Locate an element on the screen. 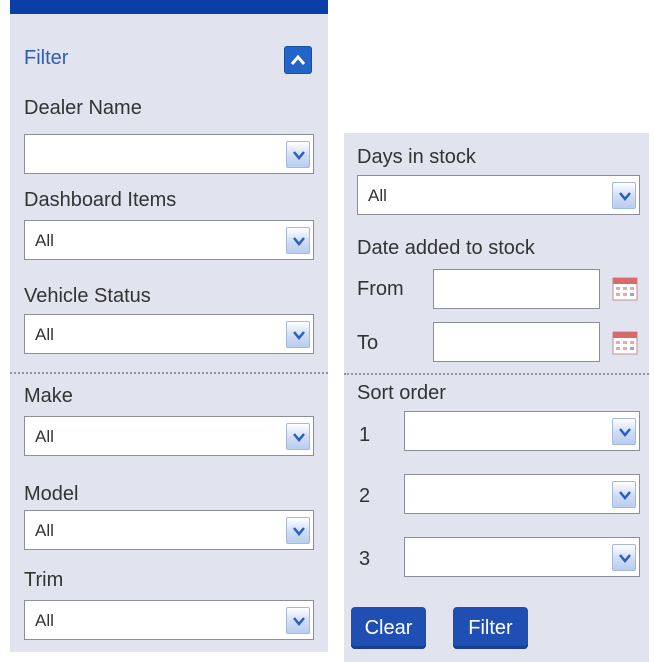  sort-order-1-select is located at coordinates (522, 431).